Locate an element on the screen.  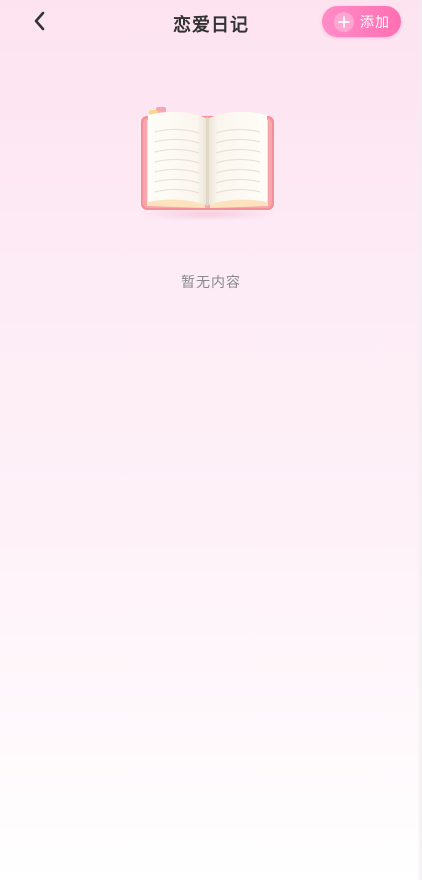
navigation-bar: 恋爱日记 添加 is located at coordinates (211, 22).